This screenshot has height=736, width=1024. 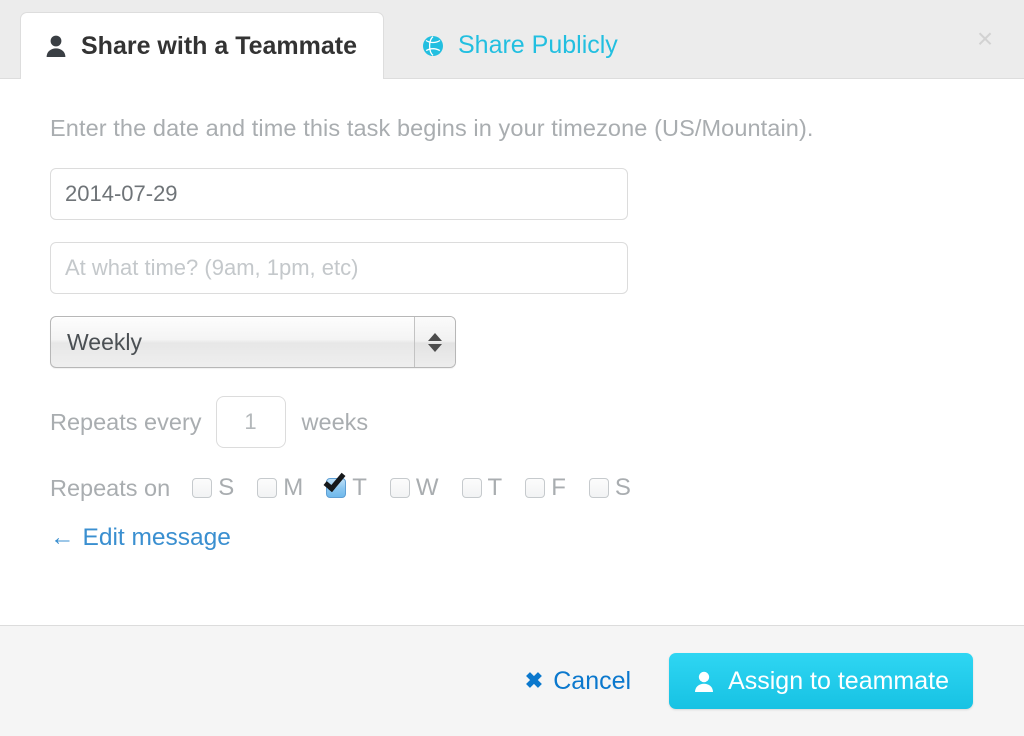 I want to click on repeats-on-label: Repeats on, so click(x=110, y=487).